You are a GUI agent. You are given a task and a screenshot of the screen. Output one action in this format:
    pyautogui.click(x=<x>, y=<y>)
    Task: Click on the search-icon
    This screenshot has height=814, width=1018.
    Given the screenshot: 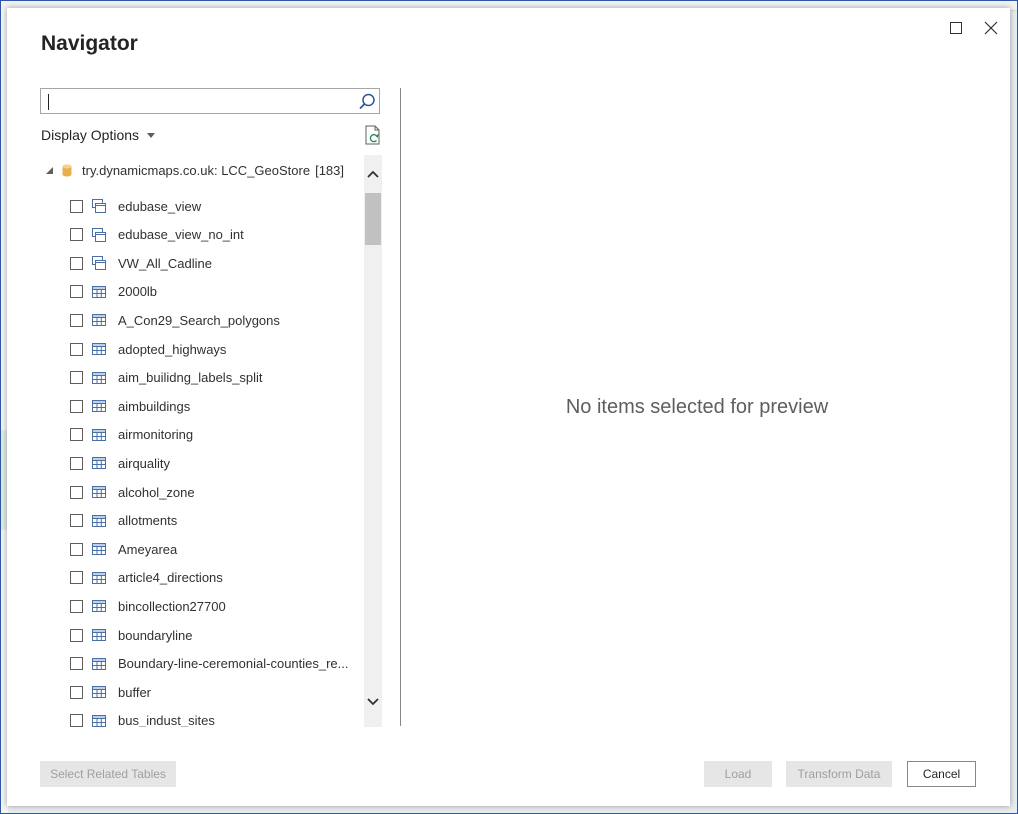 What is the action you would take?
    pyautogui.click(x=367, y=102)
    